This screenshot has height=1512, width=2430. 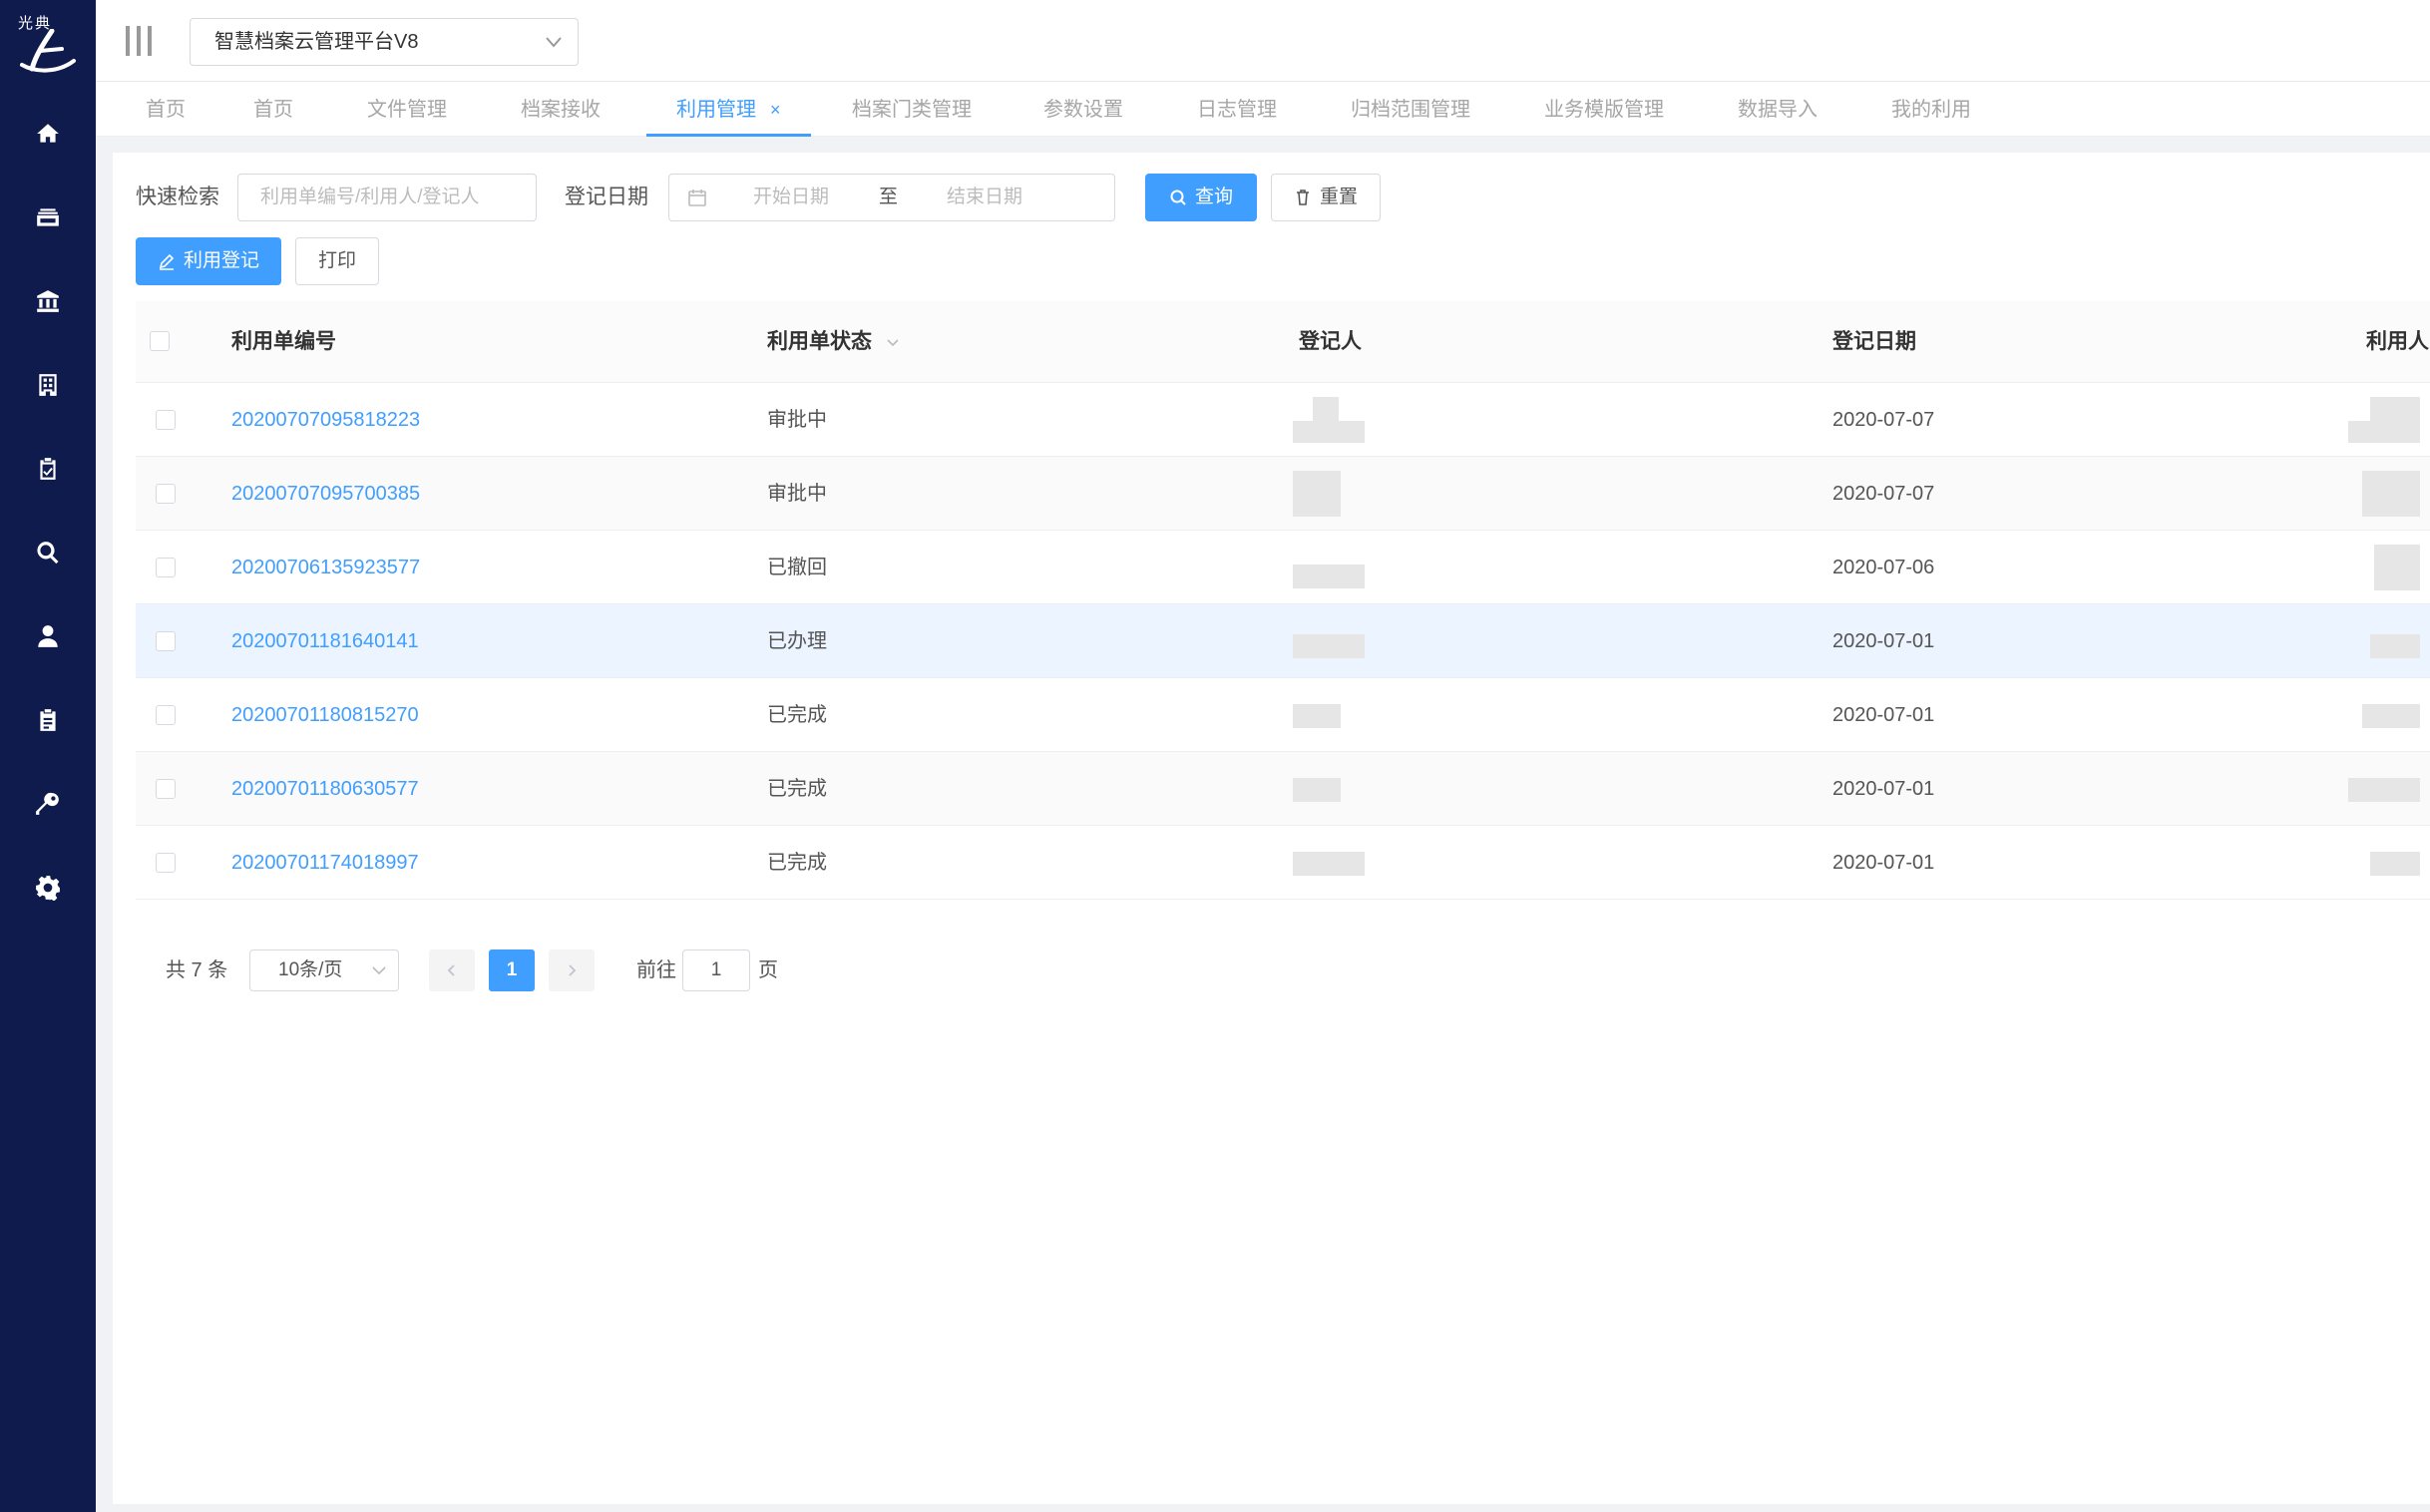 I want to click on quick-search-input: 利用单编号/利用人/登记人, so click(x=387, y=197).